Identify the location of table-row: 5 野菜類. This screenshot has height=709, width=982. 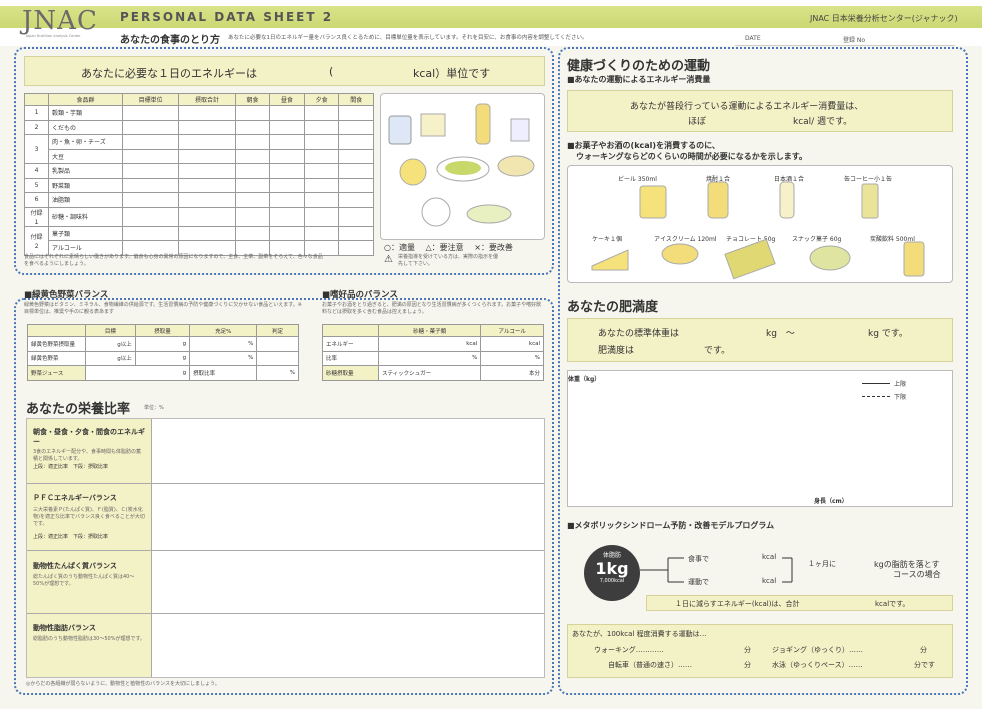
(199, 185).